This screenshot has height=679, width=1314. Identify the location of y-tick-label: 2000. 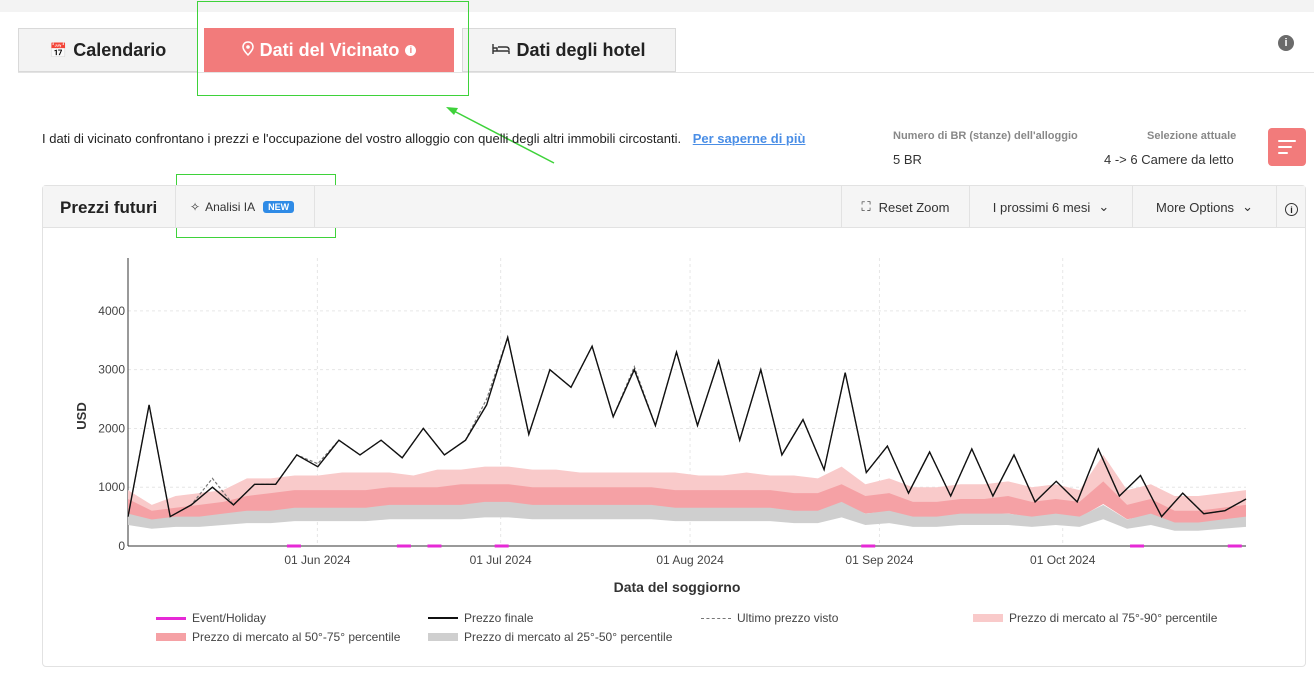
(111, 428).